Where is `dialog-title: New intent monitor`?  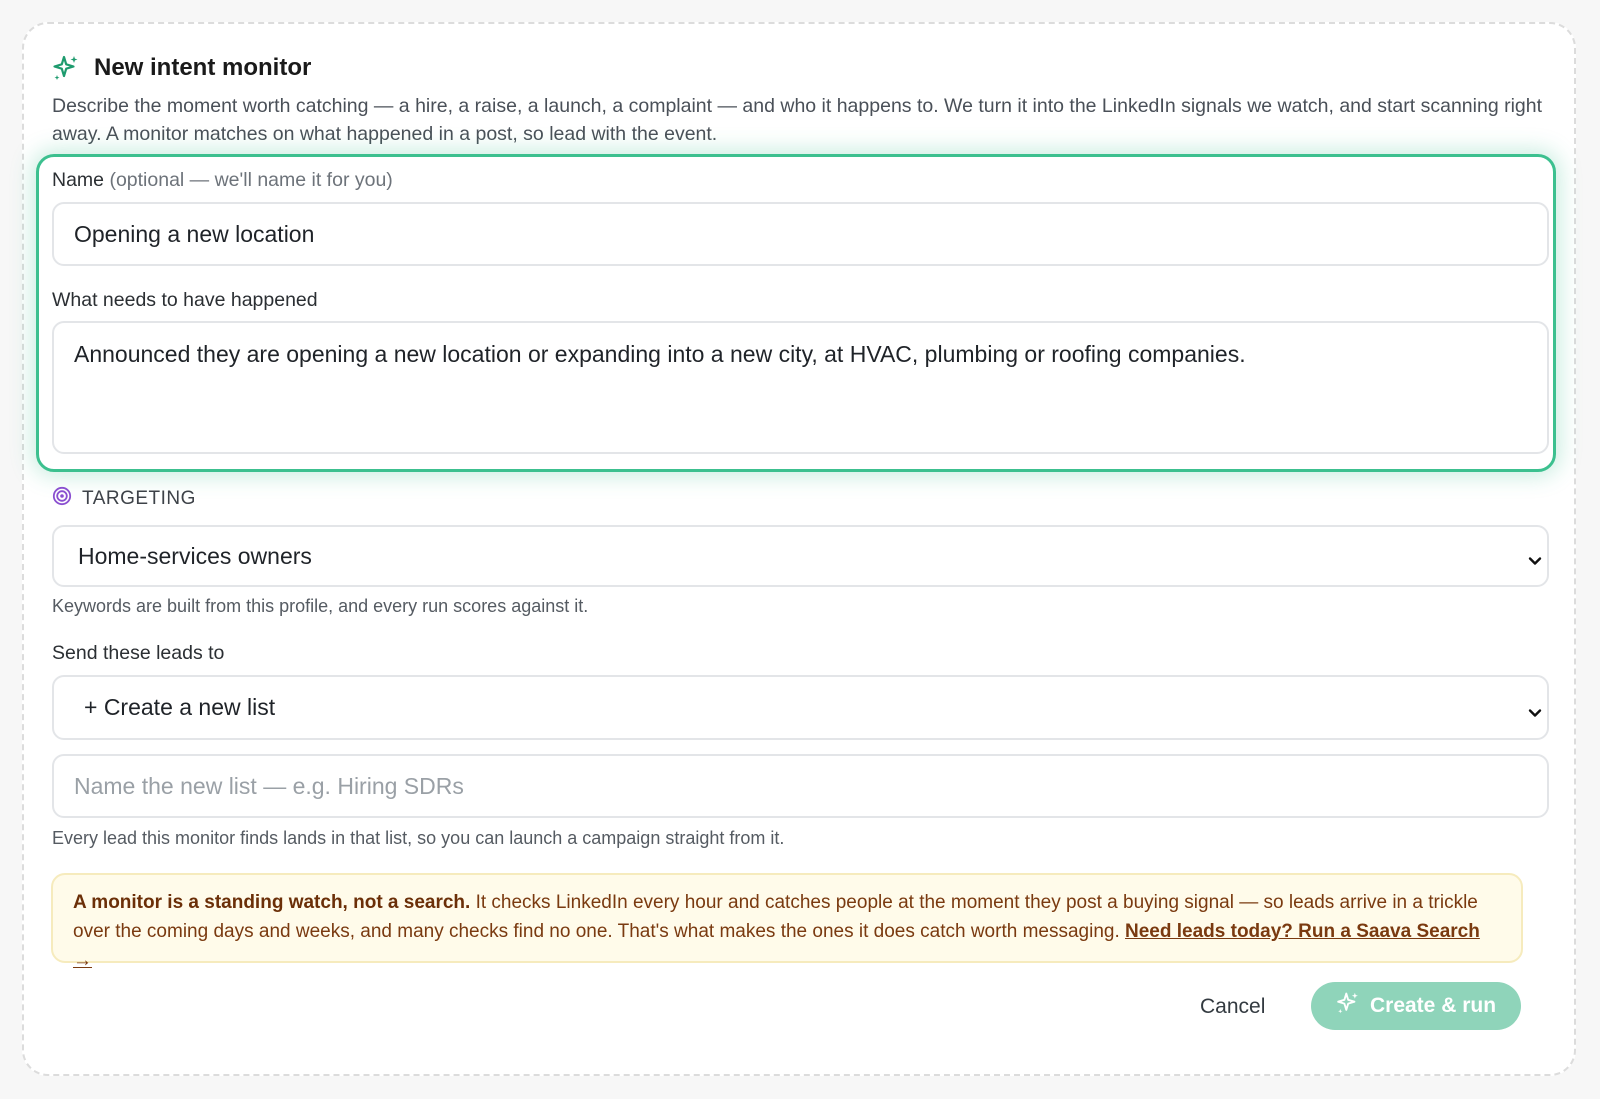 dialog-title: New intent monitor is located at coordinates (203, 67).